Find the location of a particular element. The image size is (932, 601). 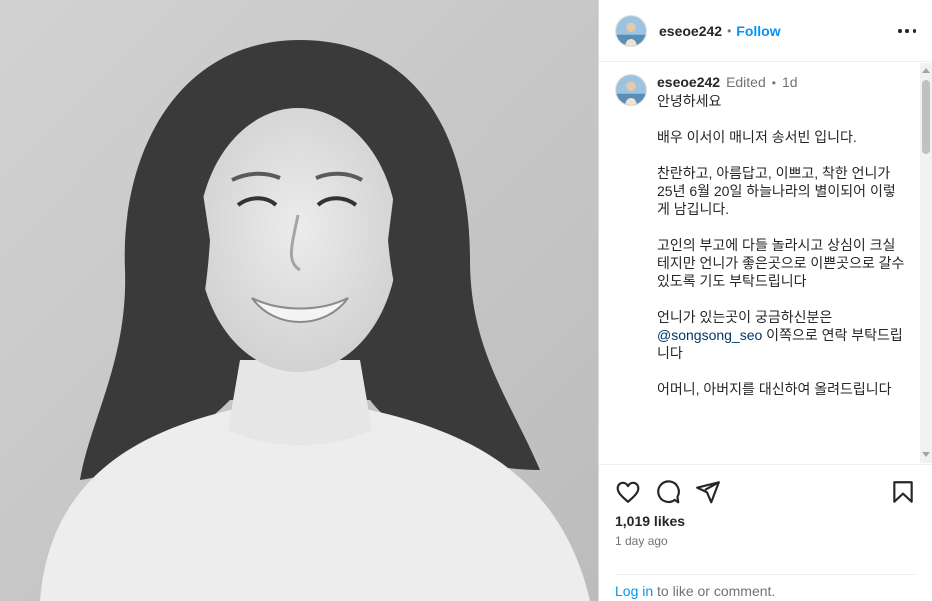

follow-button: Follow is located at coordinates (758, 31).